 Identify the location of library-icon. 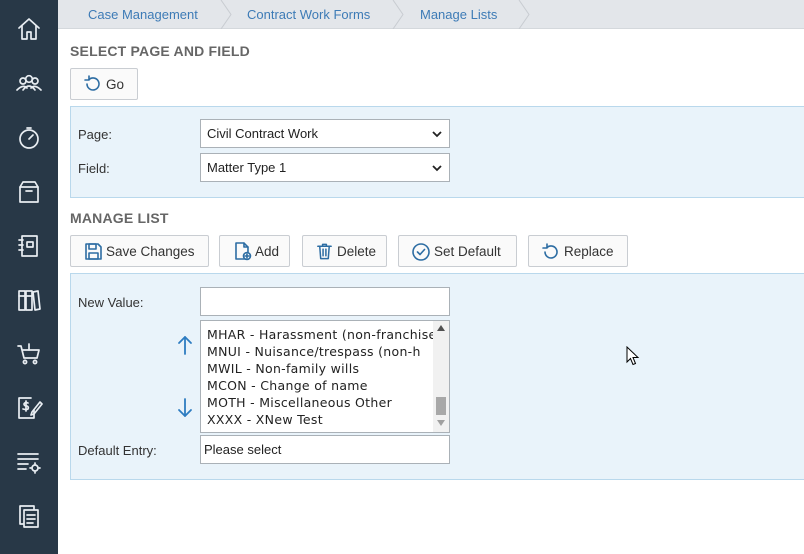
(29, 300).